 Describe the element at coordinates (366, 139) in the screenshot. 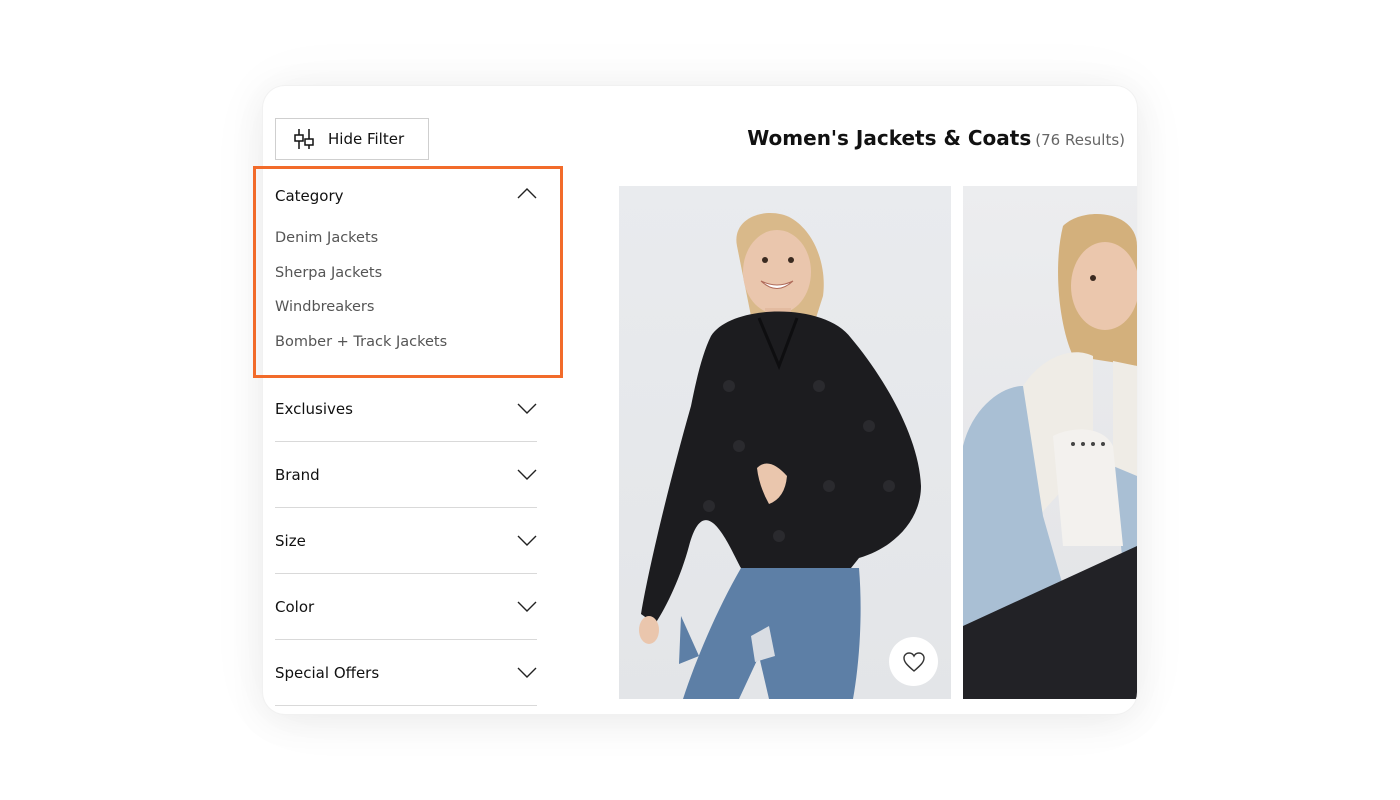

I see `hide-filter-label: Hide Filter` at that location.